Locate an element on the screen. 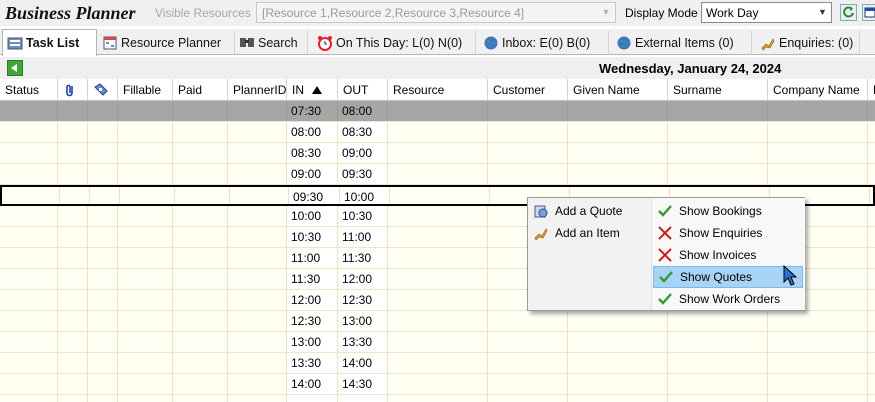 The image size is (875, 402). cell-out-time: 13:00 is located at coordinates (363, 321).